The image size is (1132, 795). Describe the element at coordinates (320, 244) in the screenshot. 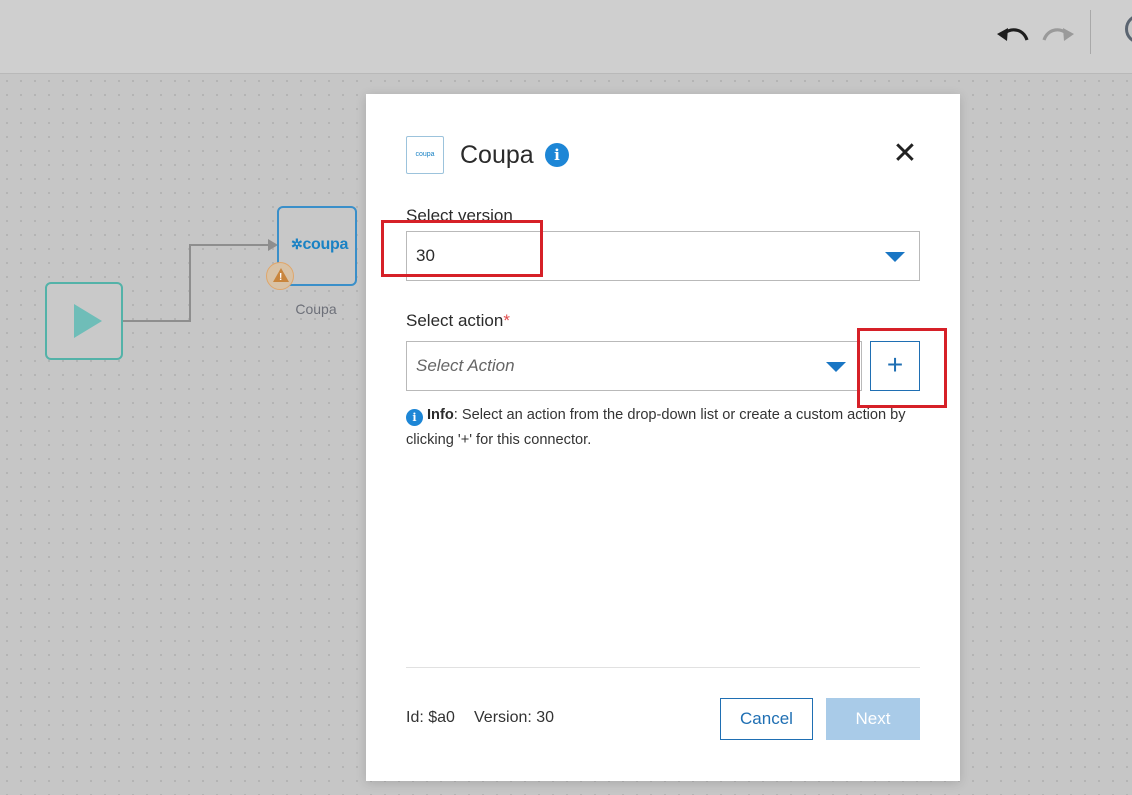

I see `coupa-logo: ✲coupa` at that location.